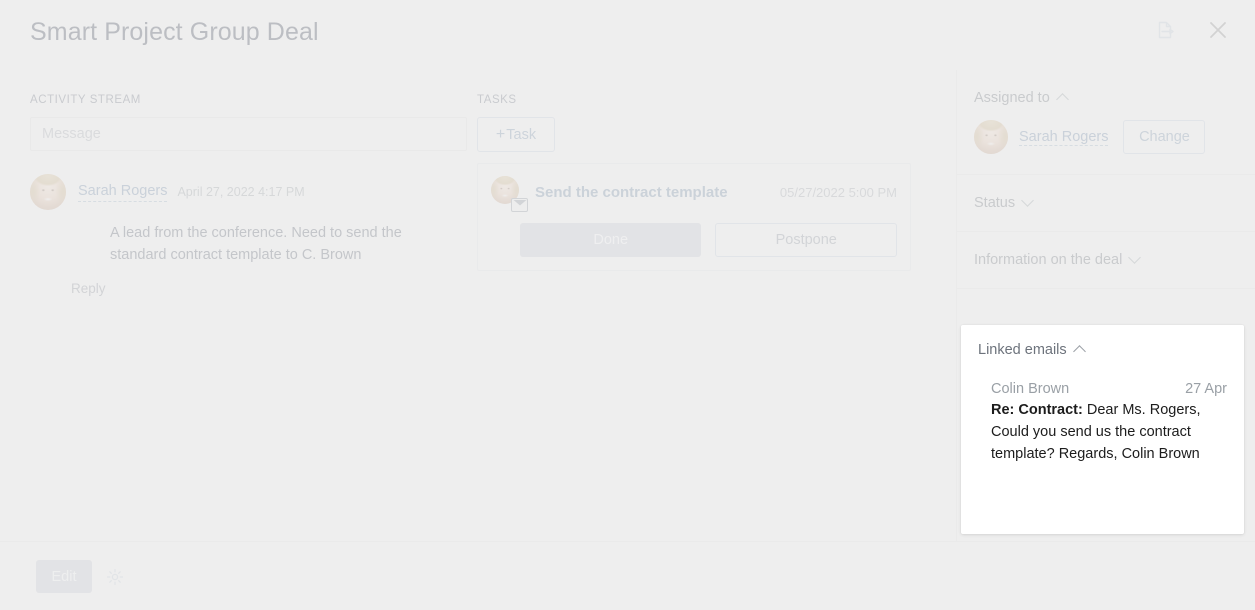 The width and height of the screenshot is (1255, 610). Describe the element at coordinates (1114, 137) in the screenshot. I see `assignee-row: Sarah Rogers Change` at that location.